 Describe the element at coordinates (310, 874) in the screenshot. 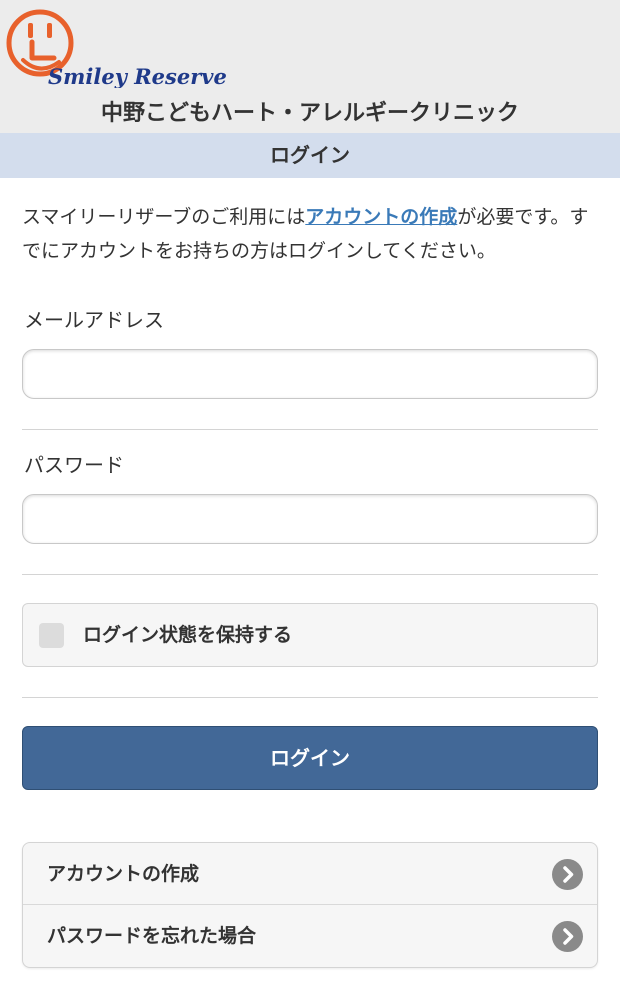

I see `create-account-item: アカウントの作成` at that location.